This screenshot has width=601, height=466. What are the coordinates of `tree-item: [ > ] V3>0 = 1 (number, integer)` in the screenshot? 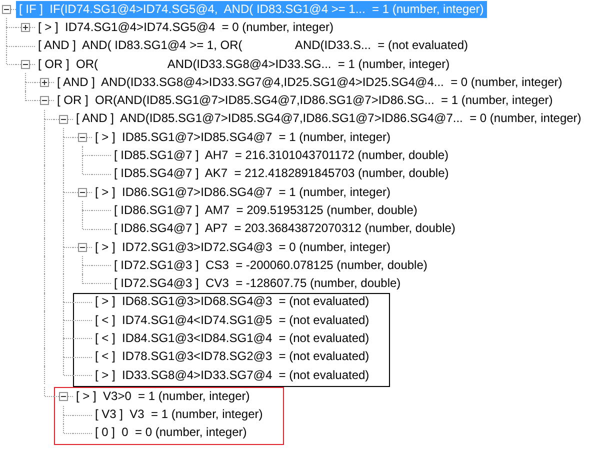 It's located at (163, 396).